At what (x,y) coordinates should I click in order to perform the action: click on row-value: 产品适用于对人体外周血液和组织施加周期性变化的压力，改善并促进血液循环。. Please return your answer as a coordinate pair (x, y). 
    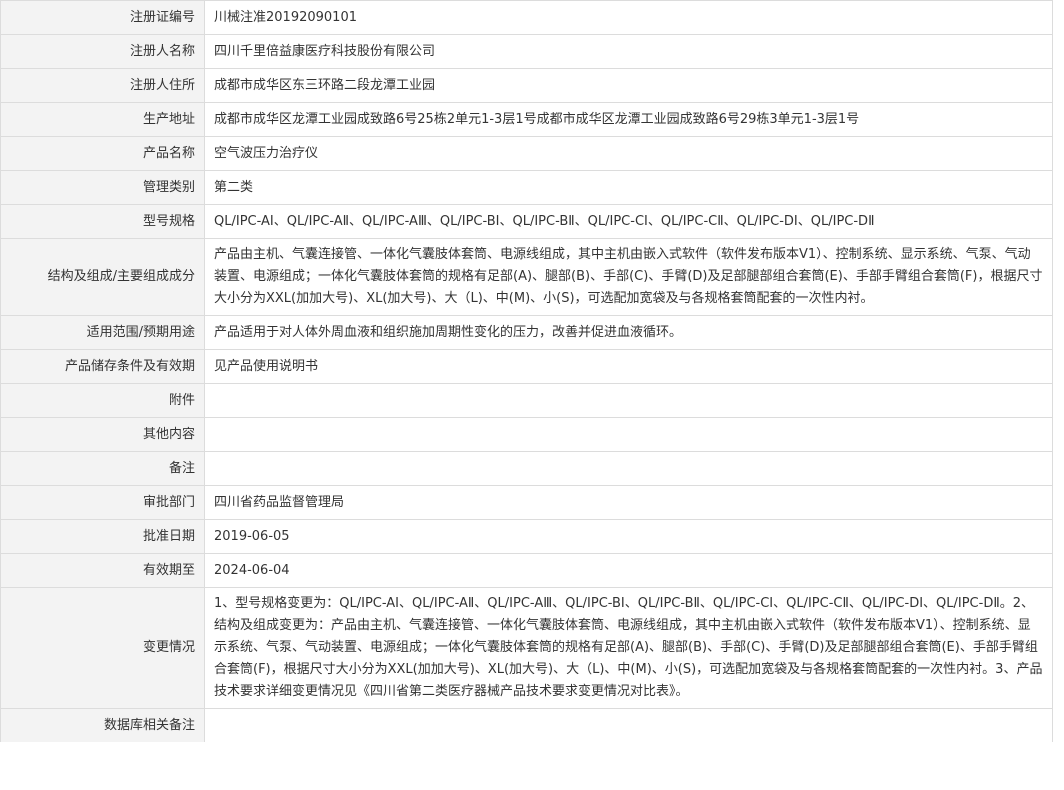
    Looking at the image, I should click on (628, 332).